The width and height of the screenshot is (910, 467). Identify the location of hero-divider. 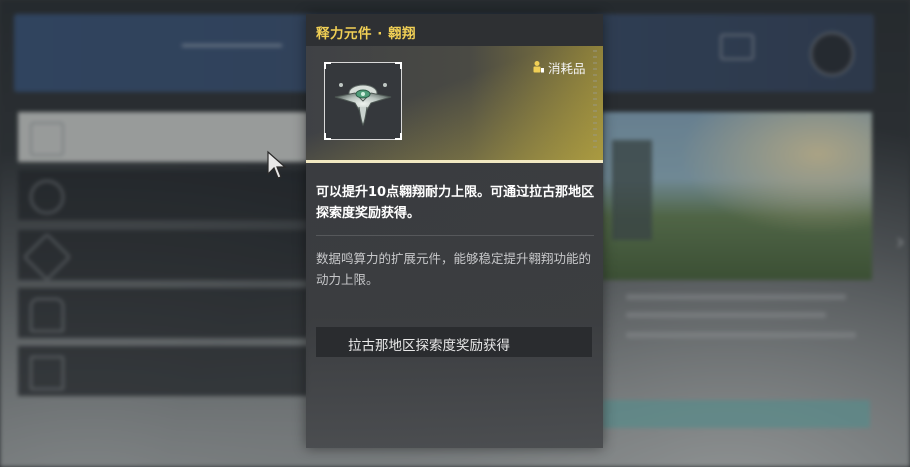
(454, 161).